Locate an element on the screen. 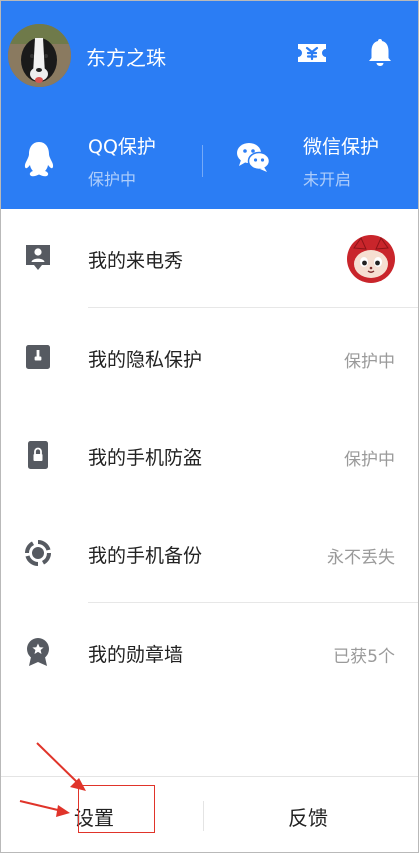  wechat-protection-title: 微信保护 is located at coordinates (341, 147).